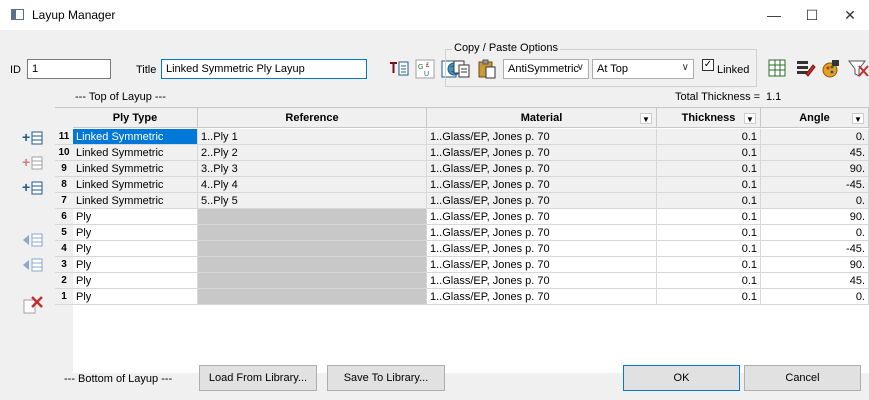 The height and width of the screenshot is (400, 869). Describe the element at coordinates (69, 69) in the screenshot. I see `id-field: 1` at that location.